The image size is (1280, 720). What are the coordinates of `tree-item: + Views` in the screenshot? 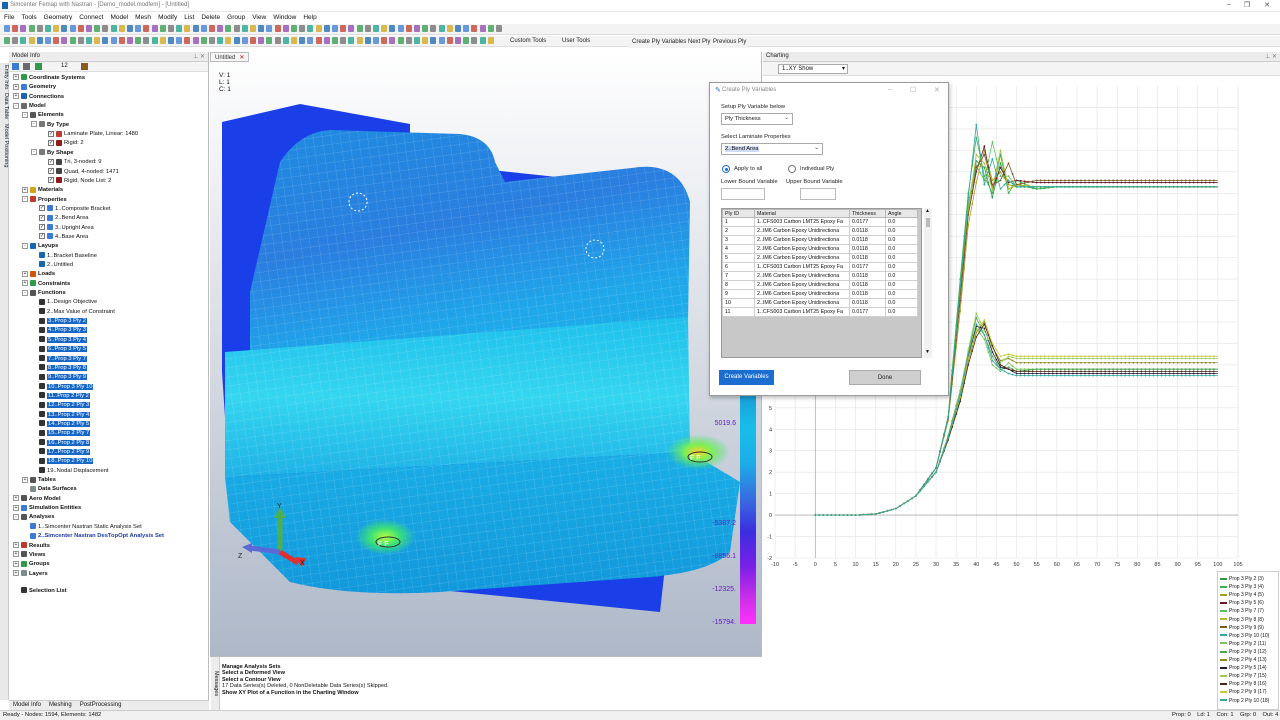 It's located at (29, 555).